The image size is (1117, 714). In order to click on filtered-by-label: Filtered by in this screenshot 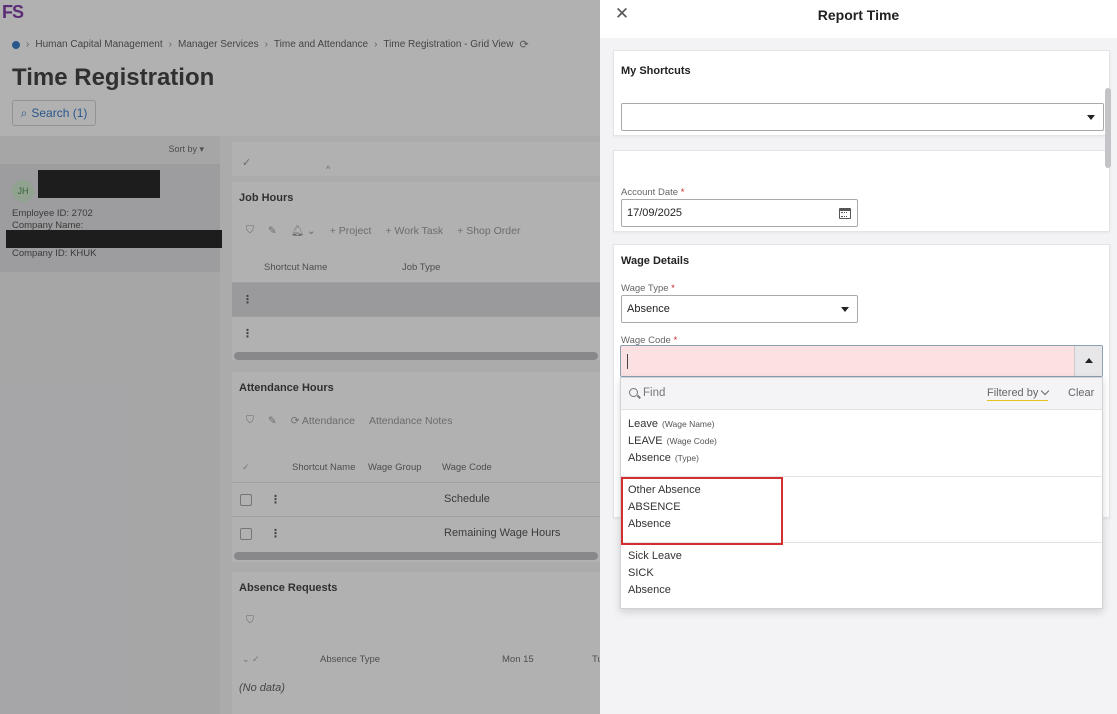, I will do `click(1013, 393)`.